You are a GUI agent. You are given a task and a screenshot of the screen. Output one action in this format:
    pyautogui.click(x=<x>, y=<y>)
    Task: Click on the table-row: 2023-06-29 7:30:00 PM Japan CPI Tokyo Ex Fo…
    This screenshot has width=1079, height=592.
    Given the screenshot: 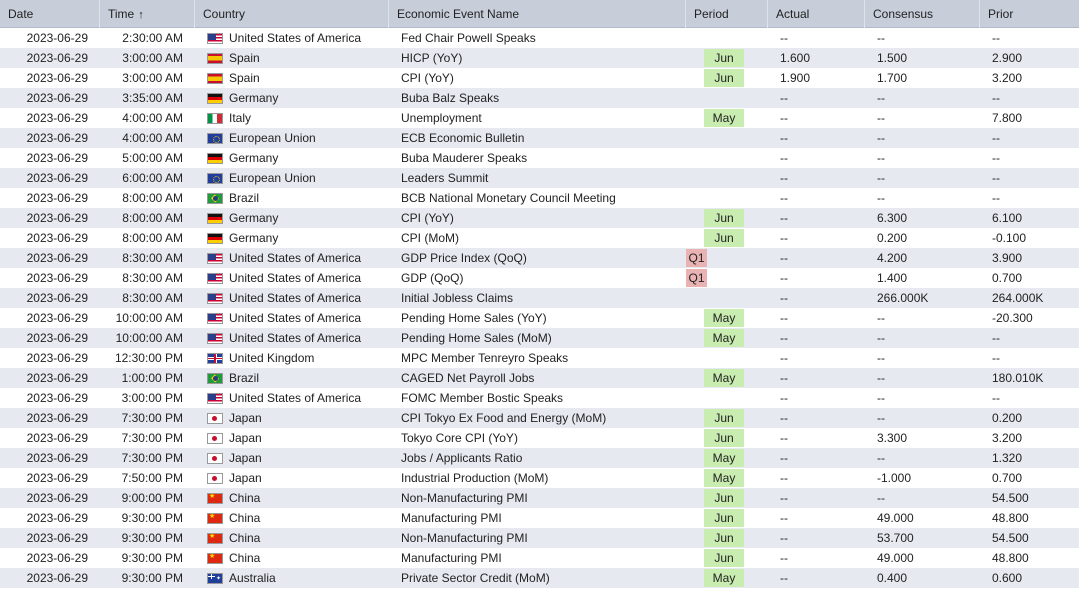 What is the action you would take?
    pyautogui.click(x=539, y=418)
    